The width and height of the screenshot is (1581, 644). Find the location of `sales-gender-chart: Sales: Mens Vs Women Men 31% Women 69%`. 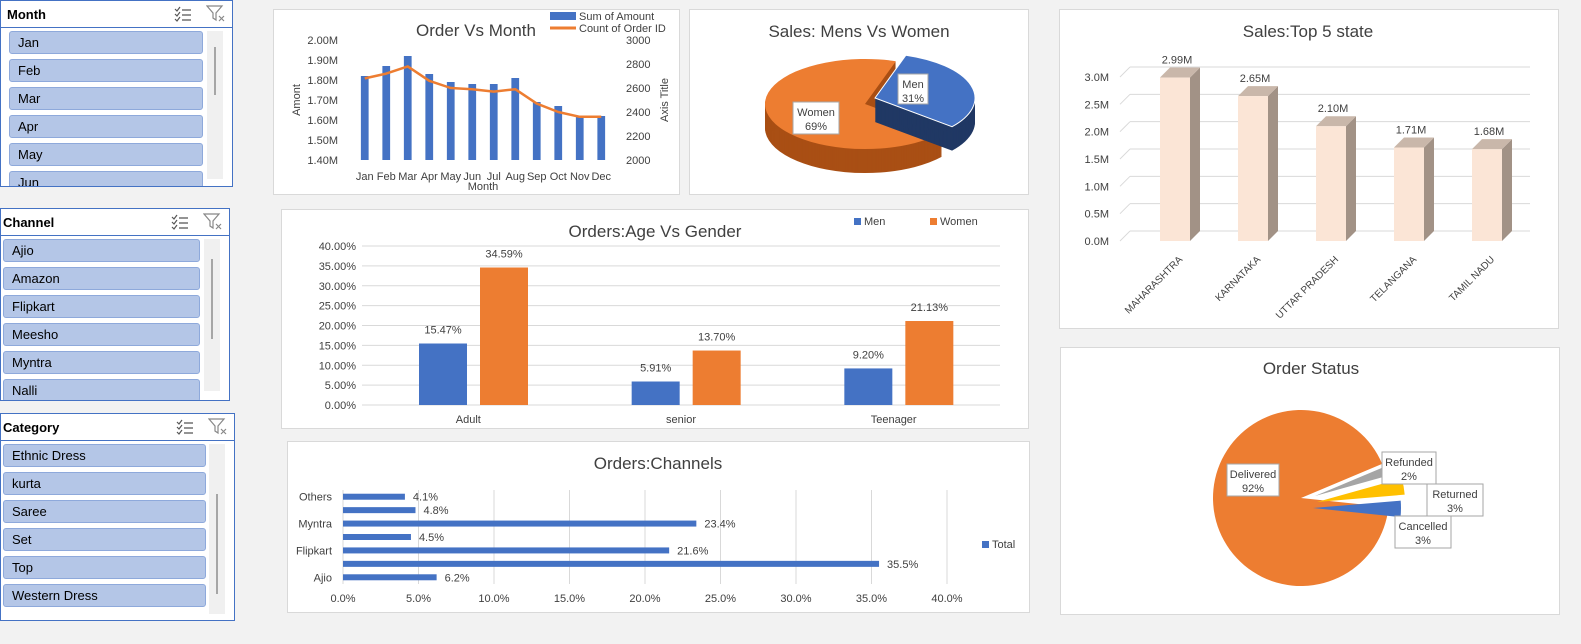

sales-gender-chart: Sales: Mens Vs Women Men 31% Women 69% is located at coordinates (859, 102).